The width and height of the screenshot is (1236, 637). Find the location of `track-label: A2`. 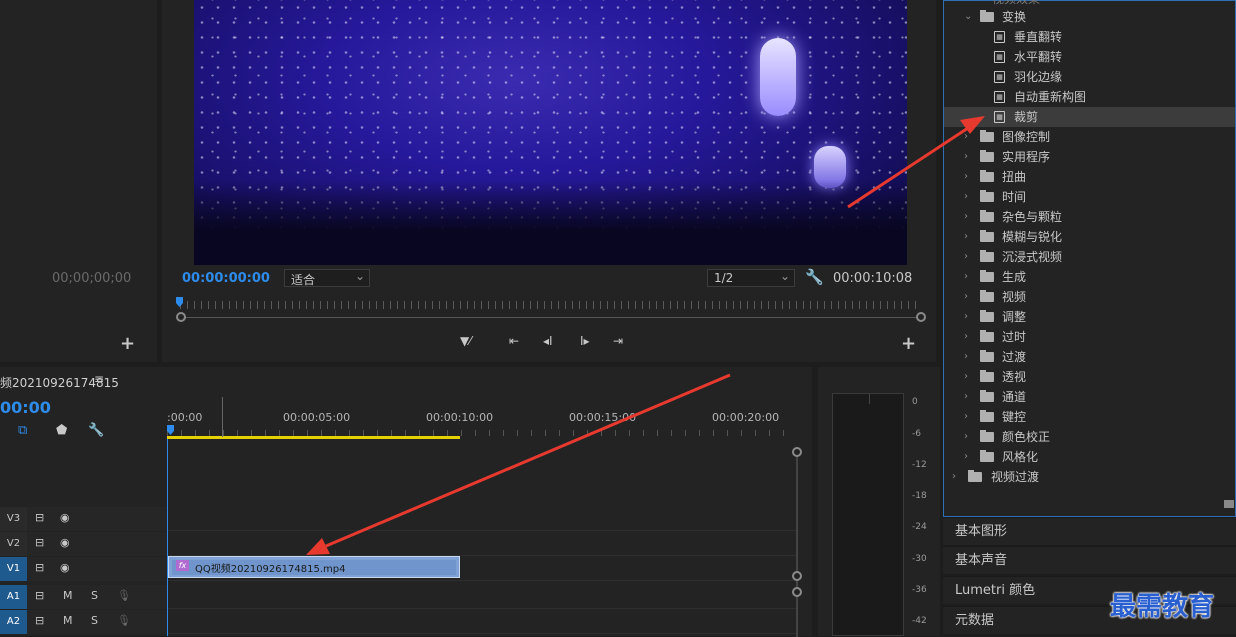

track-label: A2 is located at coordinates (13, 622).